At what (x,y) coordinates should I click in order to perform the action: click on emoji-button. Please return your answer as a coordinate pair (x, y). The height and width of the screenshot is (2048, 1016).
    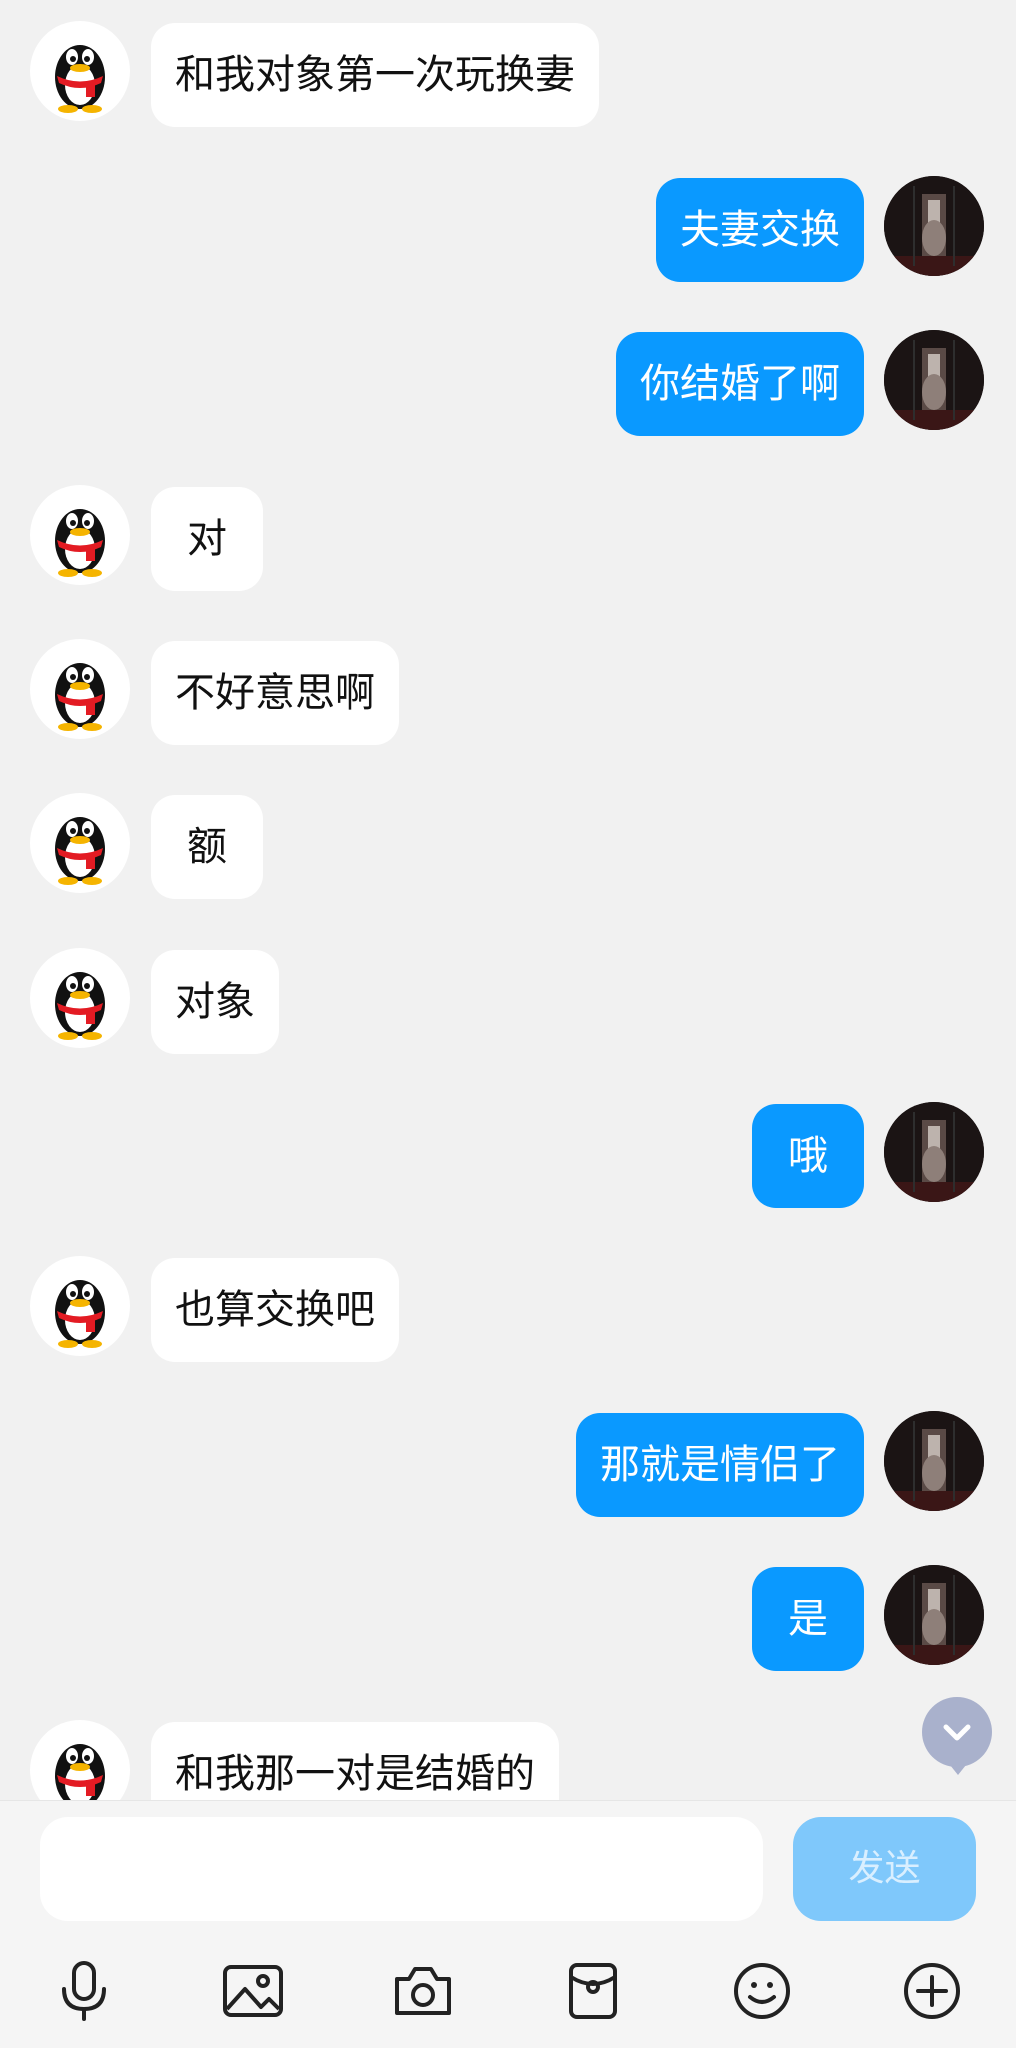
    Looking at the image, I should click on (762, 1991).